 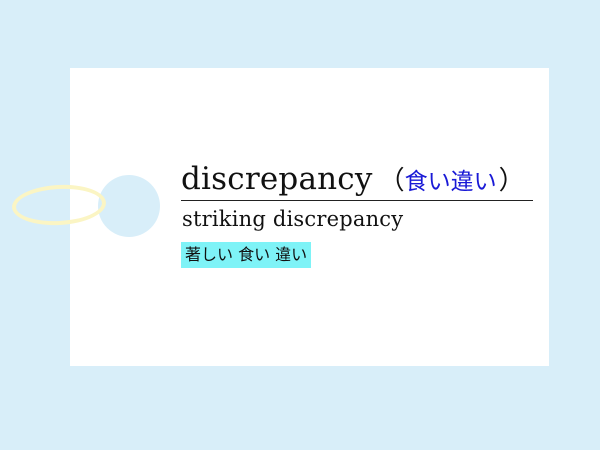 I want to click on headword: discrepancy, so click(x=277, y=179).